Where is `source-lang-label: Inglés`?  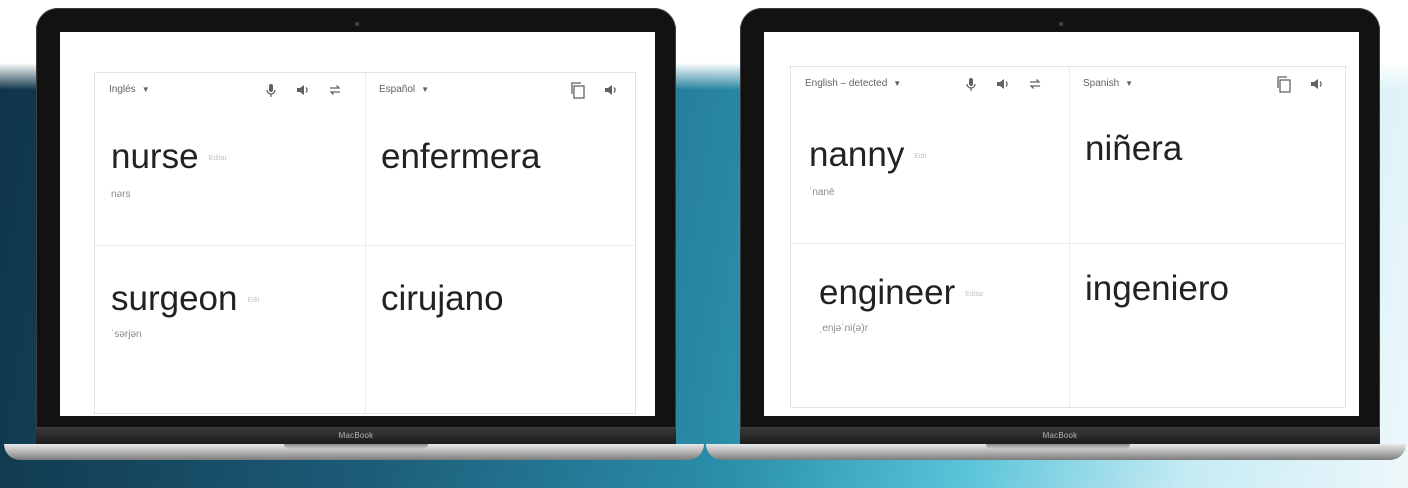
source-lang-label: Inglés is located at coordinates (122, 89).